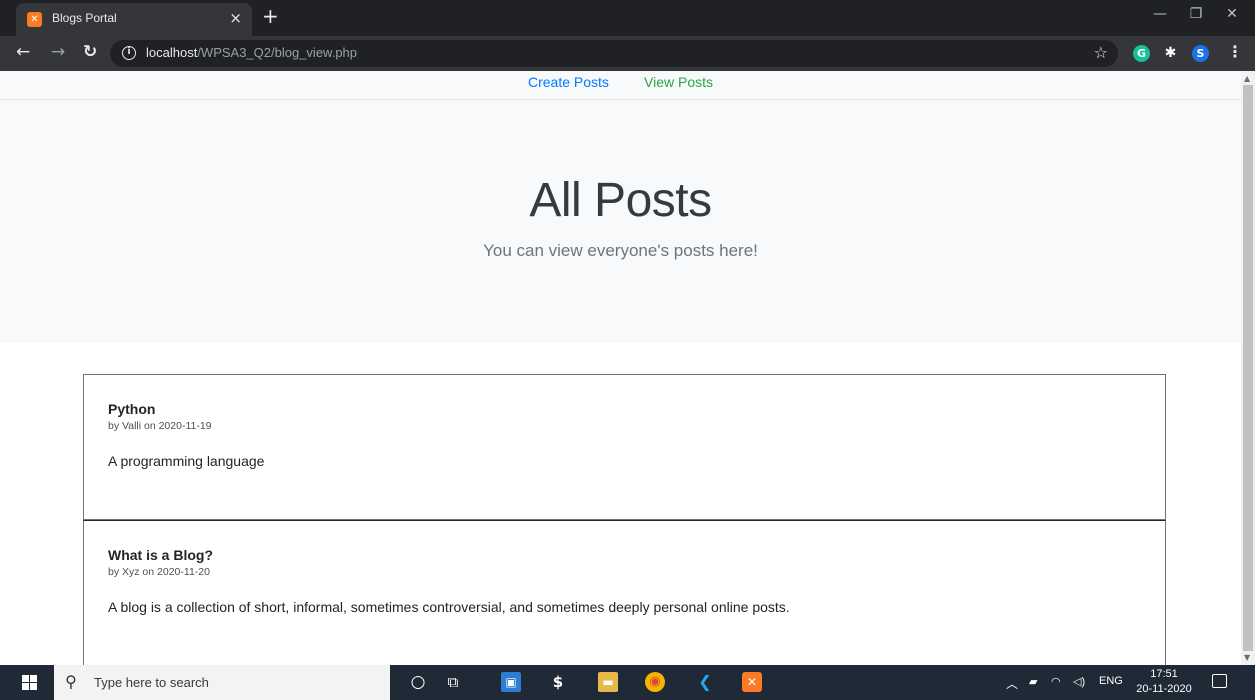  I want to click on device-icon: ▰, so click(1033, 681).